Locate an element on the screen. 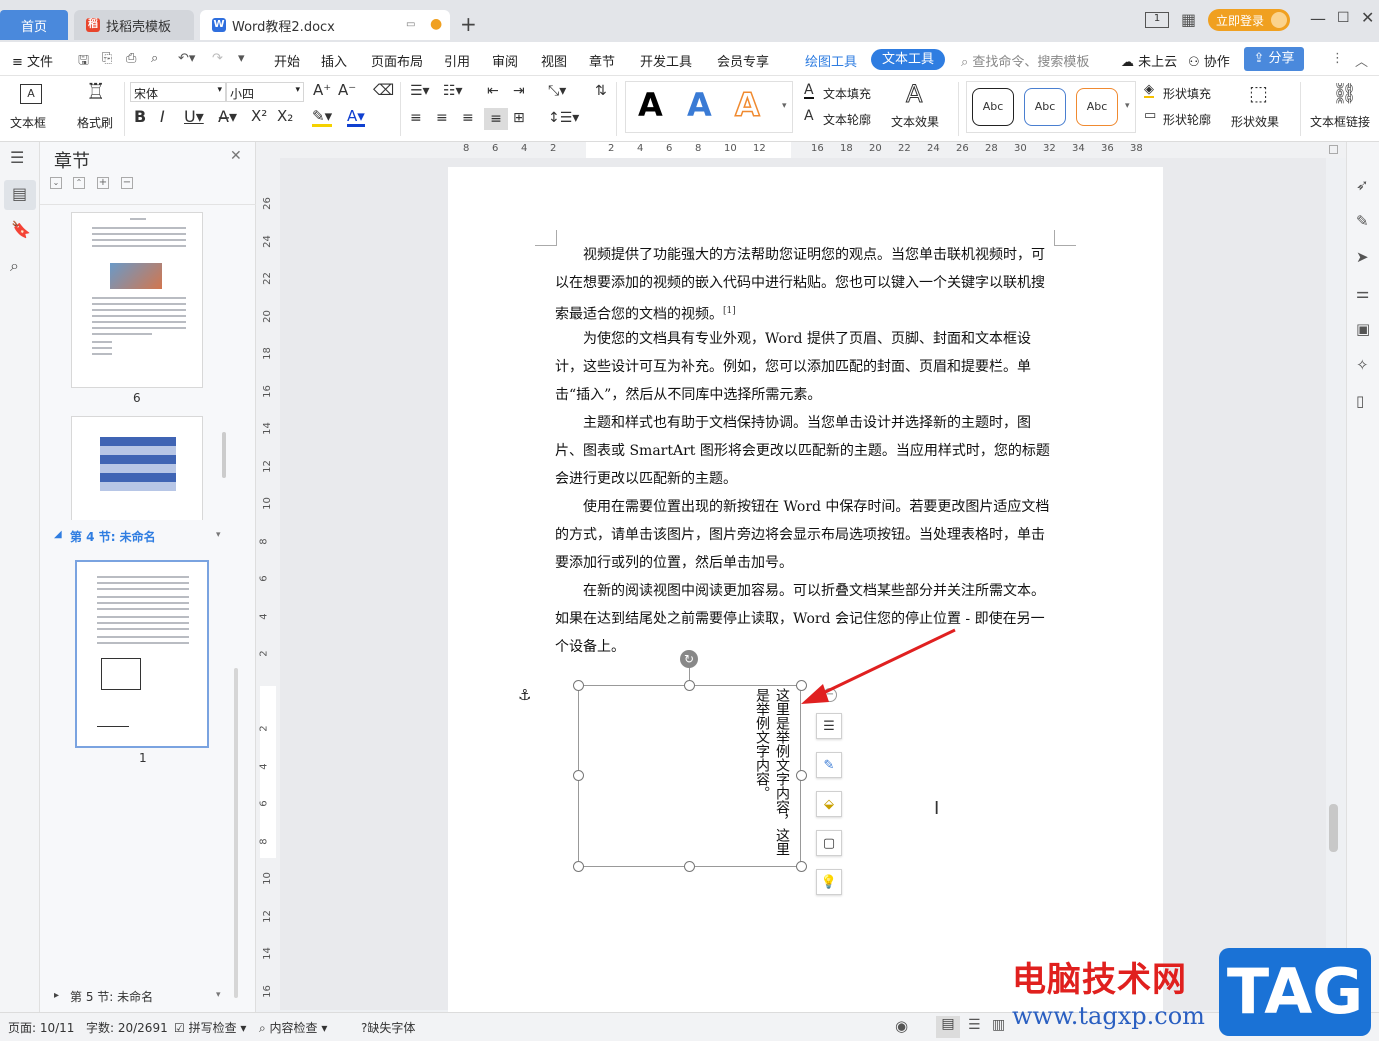  anchor-icon: ⚓ is located at coordinates (524, 695).